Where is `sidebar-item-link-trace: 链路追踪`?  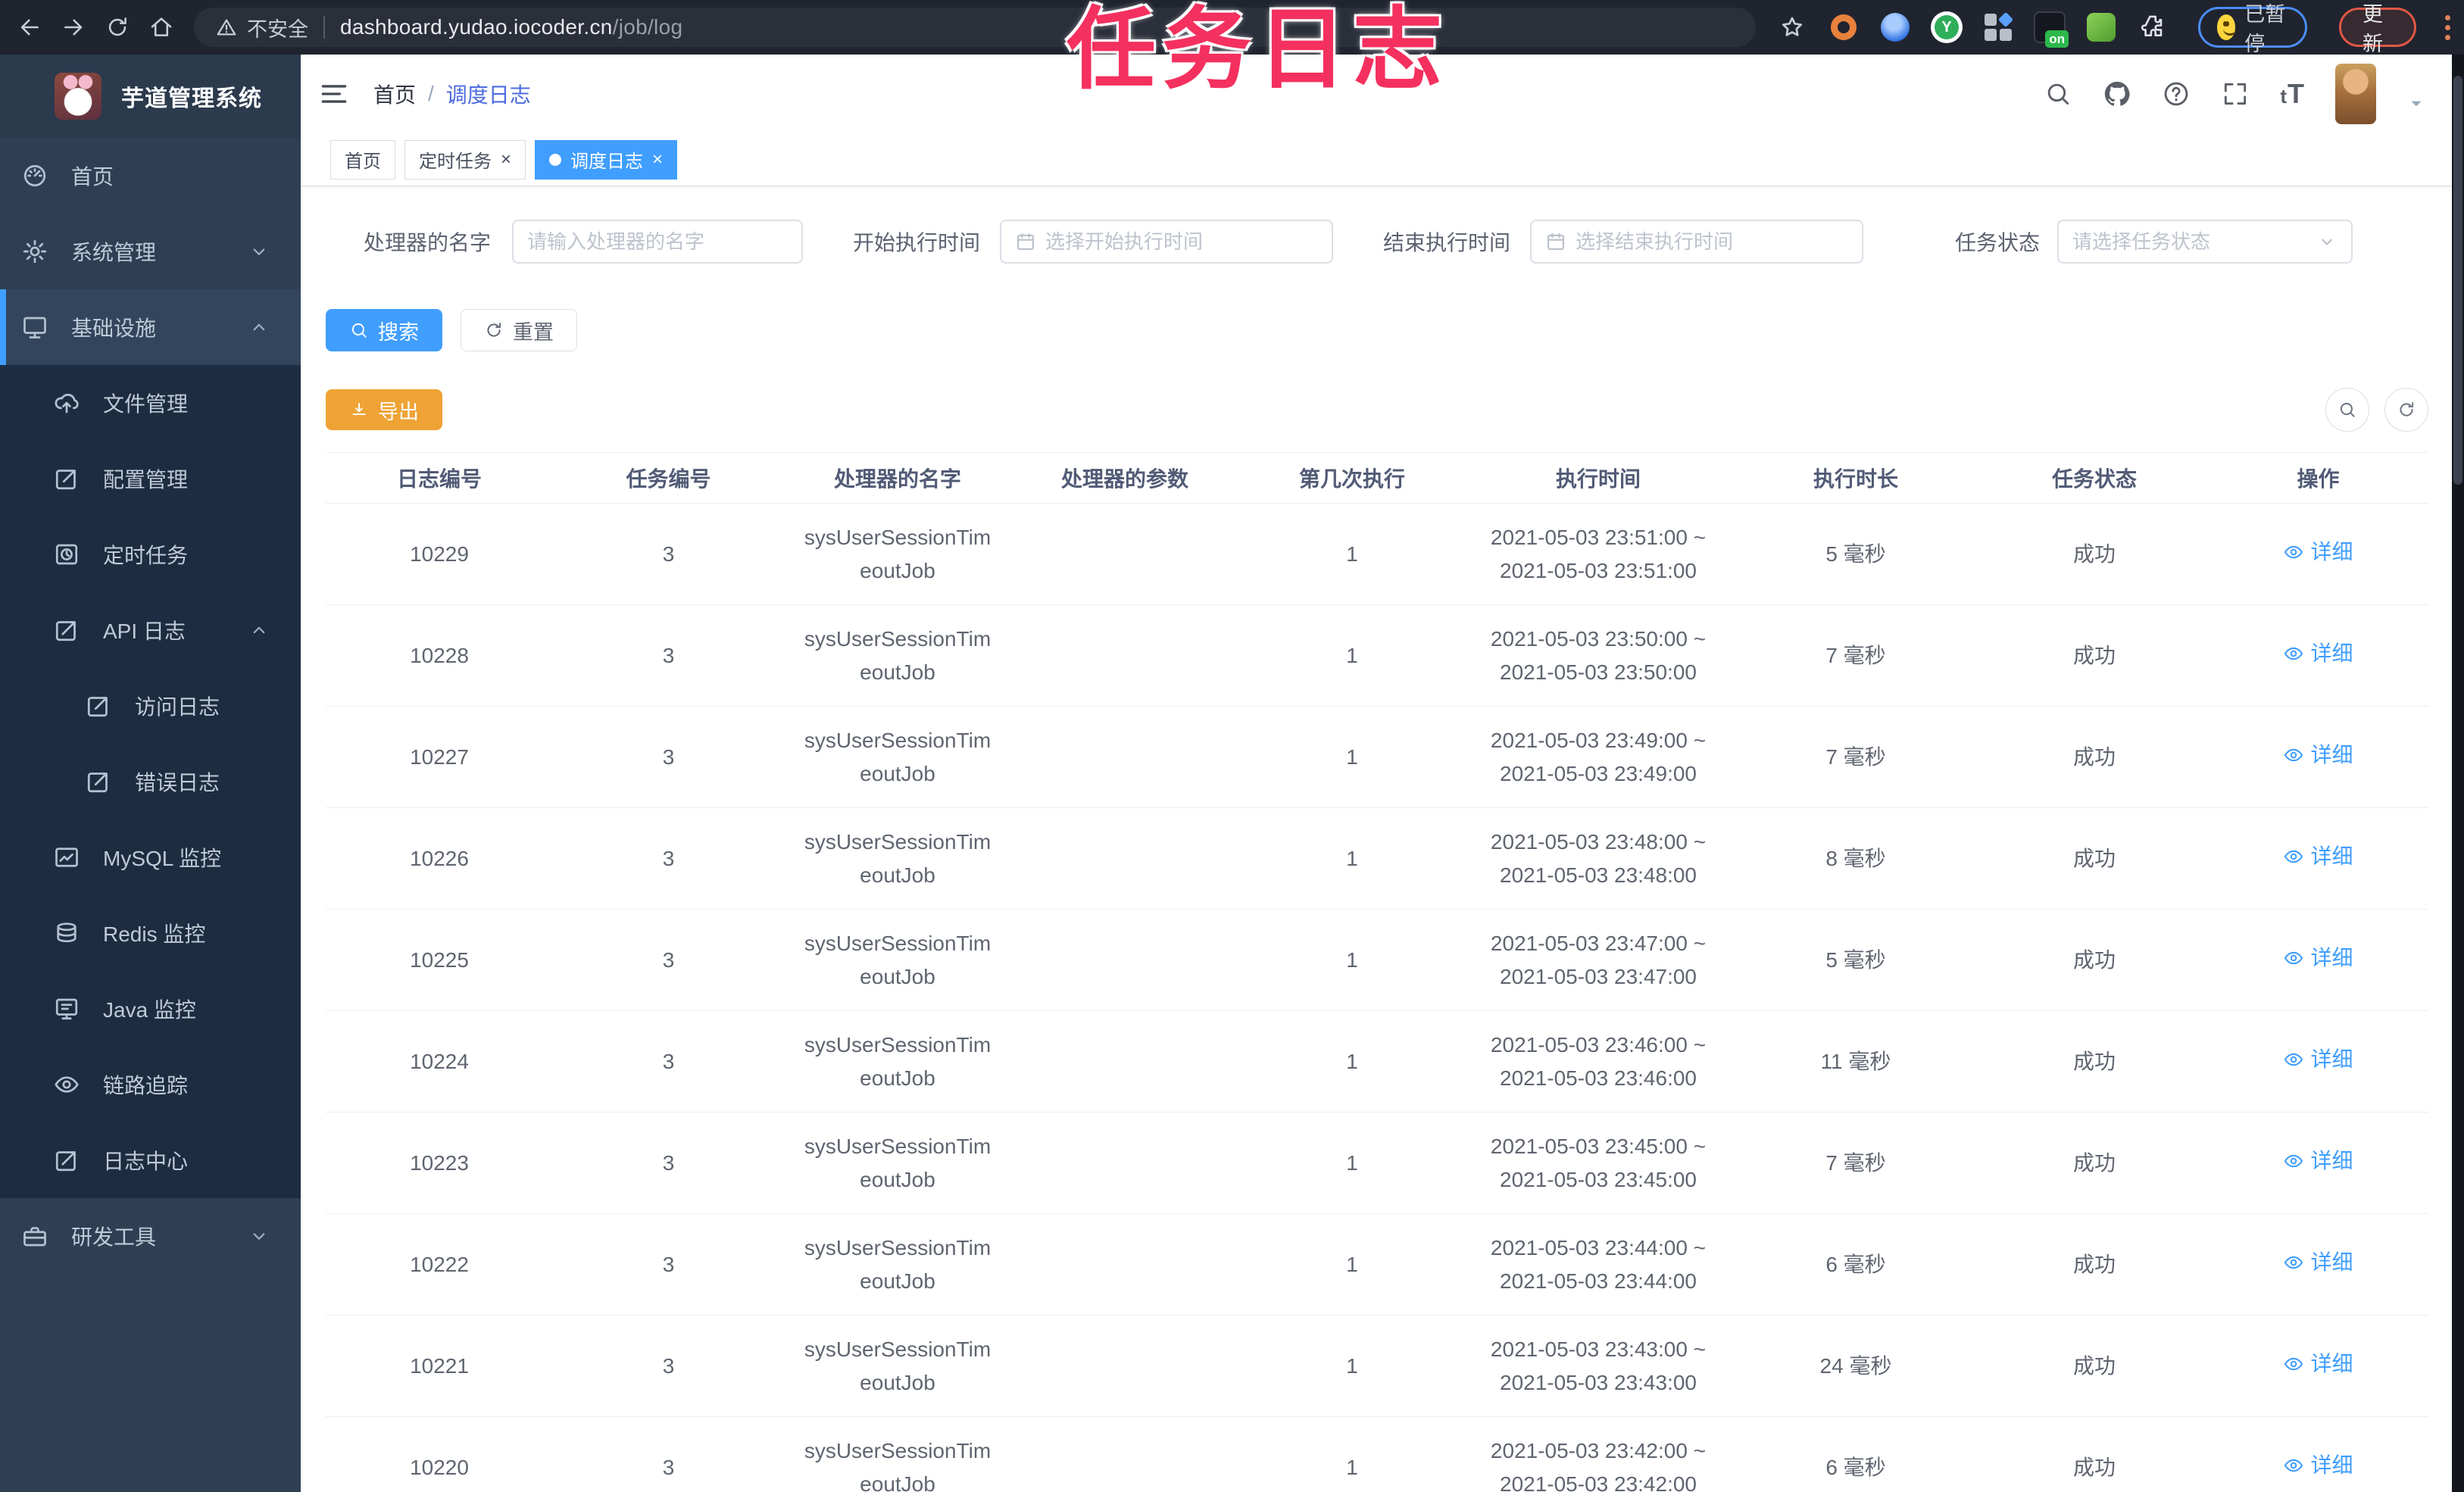 sidebar-item-link-trace: 链路追踪 is located at coordinates (150, 1085).